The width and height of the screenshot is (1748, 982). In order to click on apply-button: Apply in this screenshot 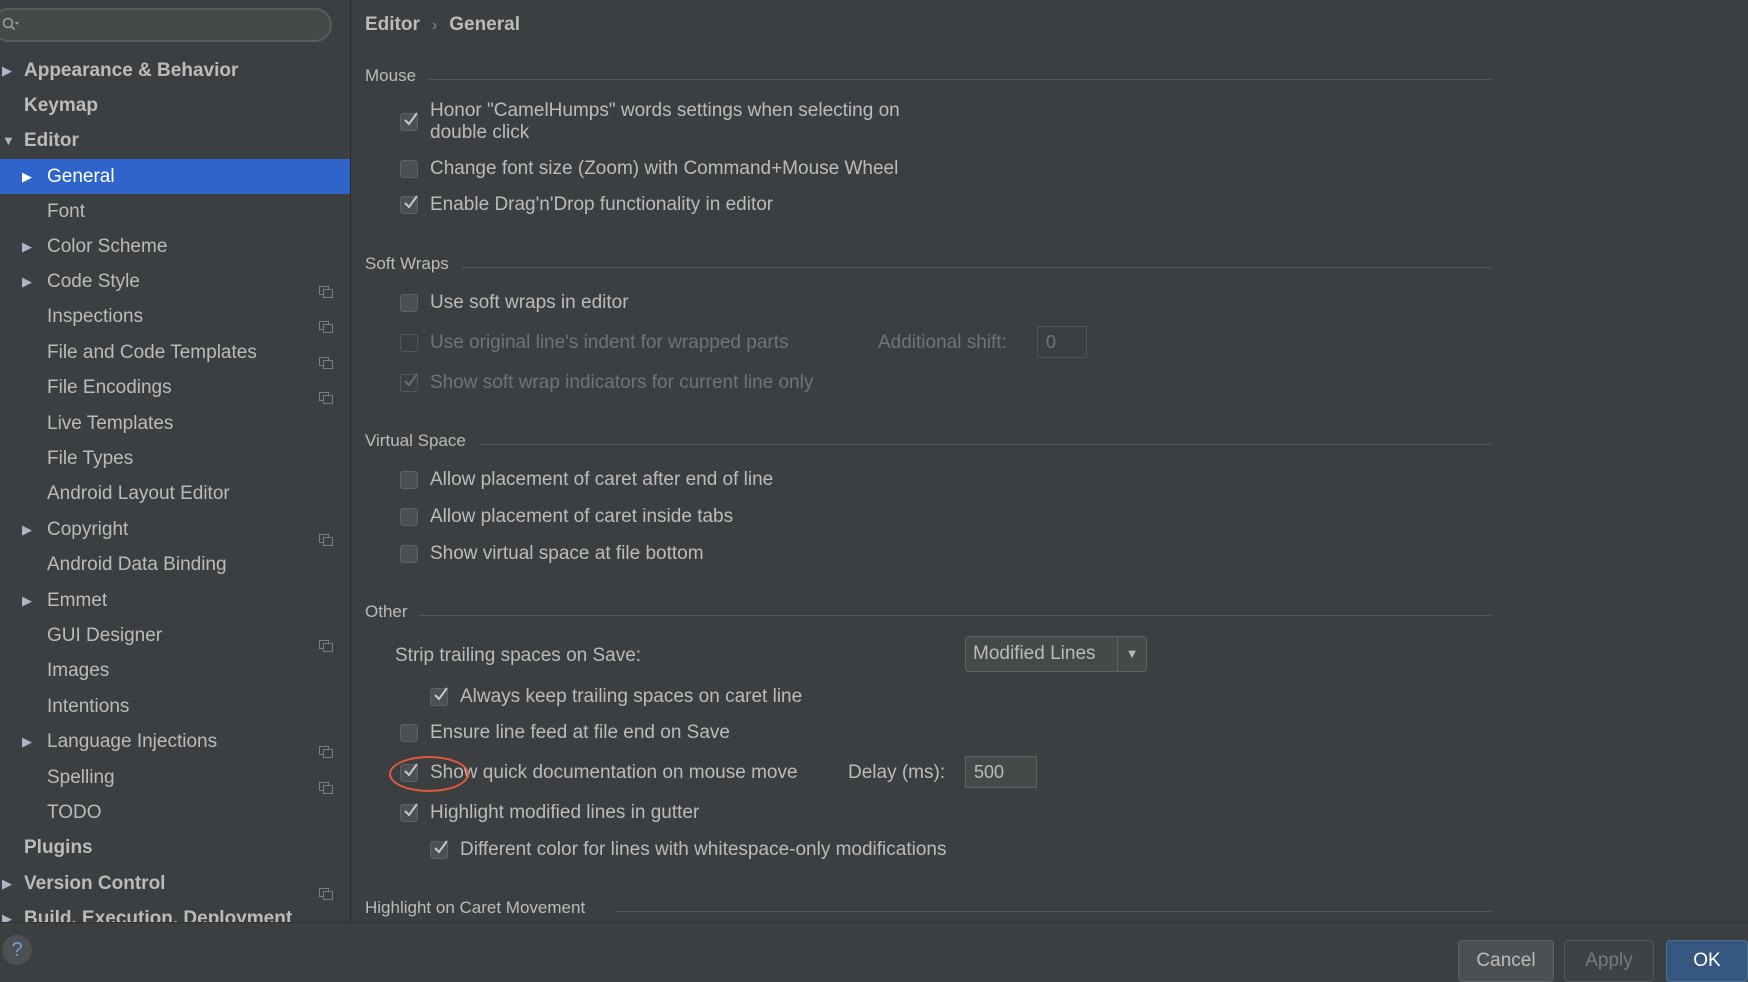, I will do `click(1609, 961)`.